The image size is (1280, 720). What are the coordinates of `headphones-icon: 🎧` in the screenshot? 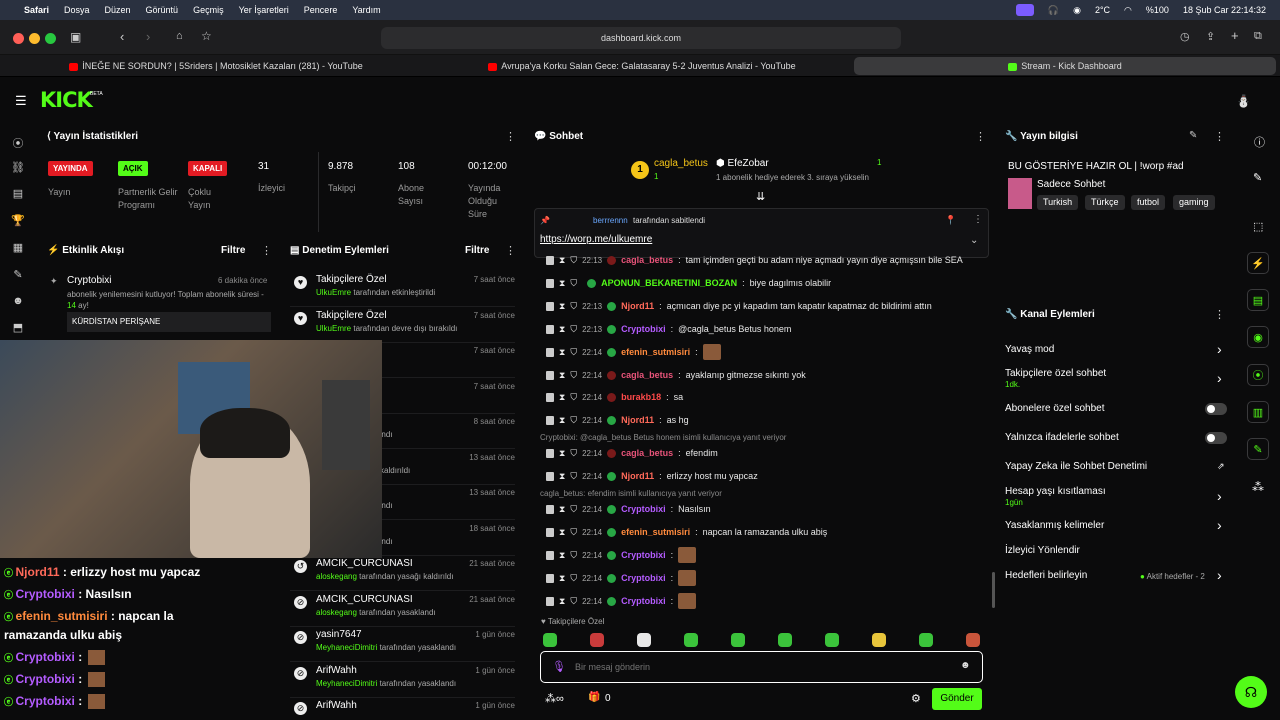 It's located at (1053, 10).